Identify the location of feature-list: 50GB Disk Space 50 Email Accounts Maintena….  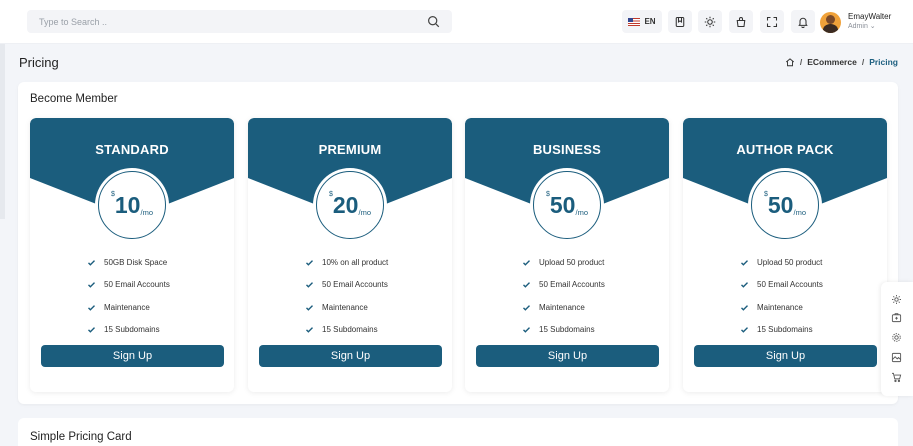
(128, 296).